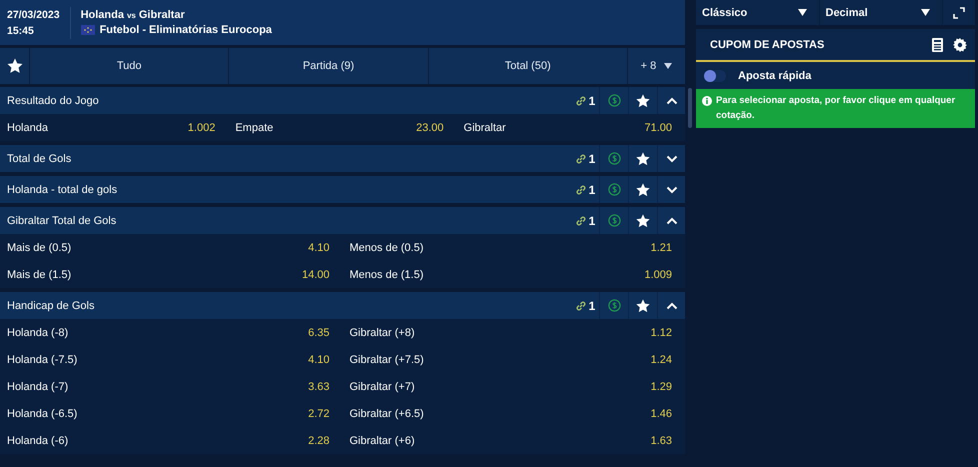 This screenshot has width=978, height=467. I want to click on event-time: 15:45, so click(21, 30).